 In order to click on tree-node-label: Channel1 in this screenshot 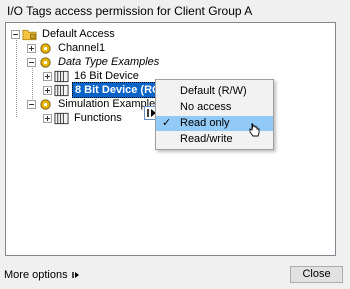, I will do `click(82, 48)`.